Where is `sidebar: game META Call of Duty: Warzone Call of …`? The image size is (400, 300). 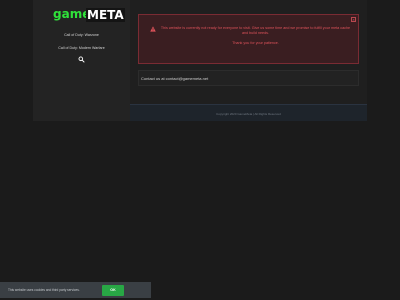 sidebar: game META Call of Duty: Warzone Call of … is located at coordinates (81, 60).